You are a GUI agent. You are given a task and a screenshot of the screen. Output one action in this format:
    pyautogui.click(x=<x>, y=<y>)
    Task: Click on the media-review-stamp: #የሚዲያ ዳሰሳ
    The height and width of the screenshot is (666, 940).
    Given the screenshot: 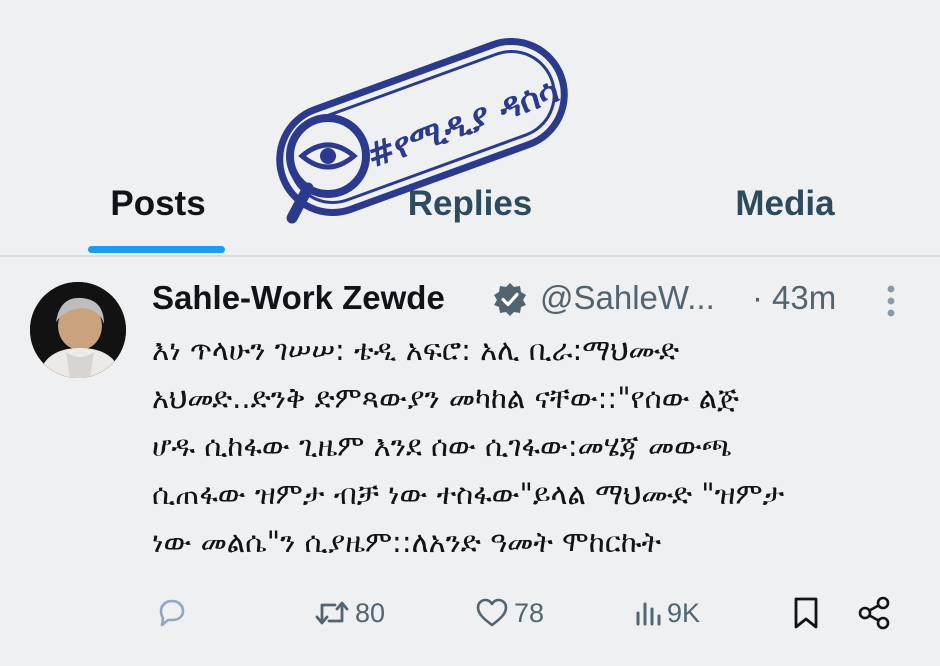 What is the action you would take?
    pyautogui.click(x=422, y=127)
    